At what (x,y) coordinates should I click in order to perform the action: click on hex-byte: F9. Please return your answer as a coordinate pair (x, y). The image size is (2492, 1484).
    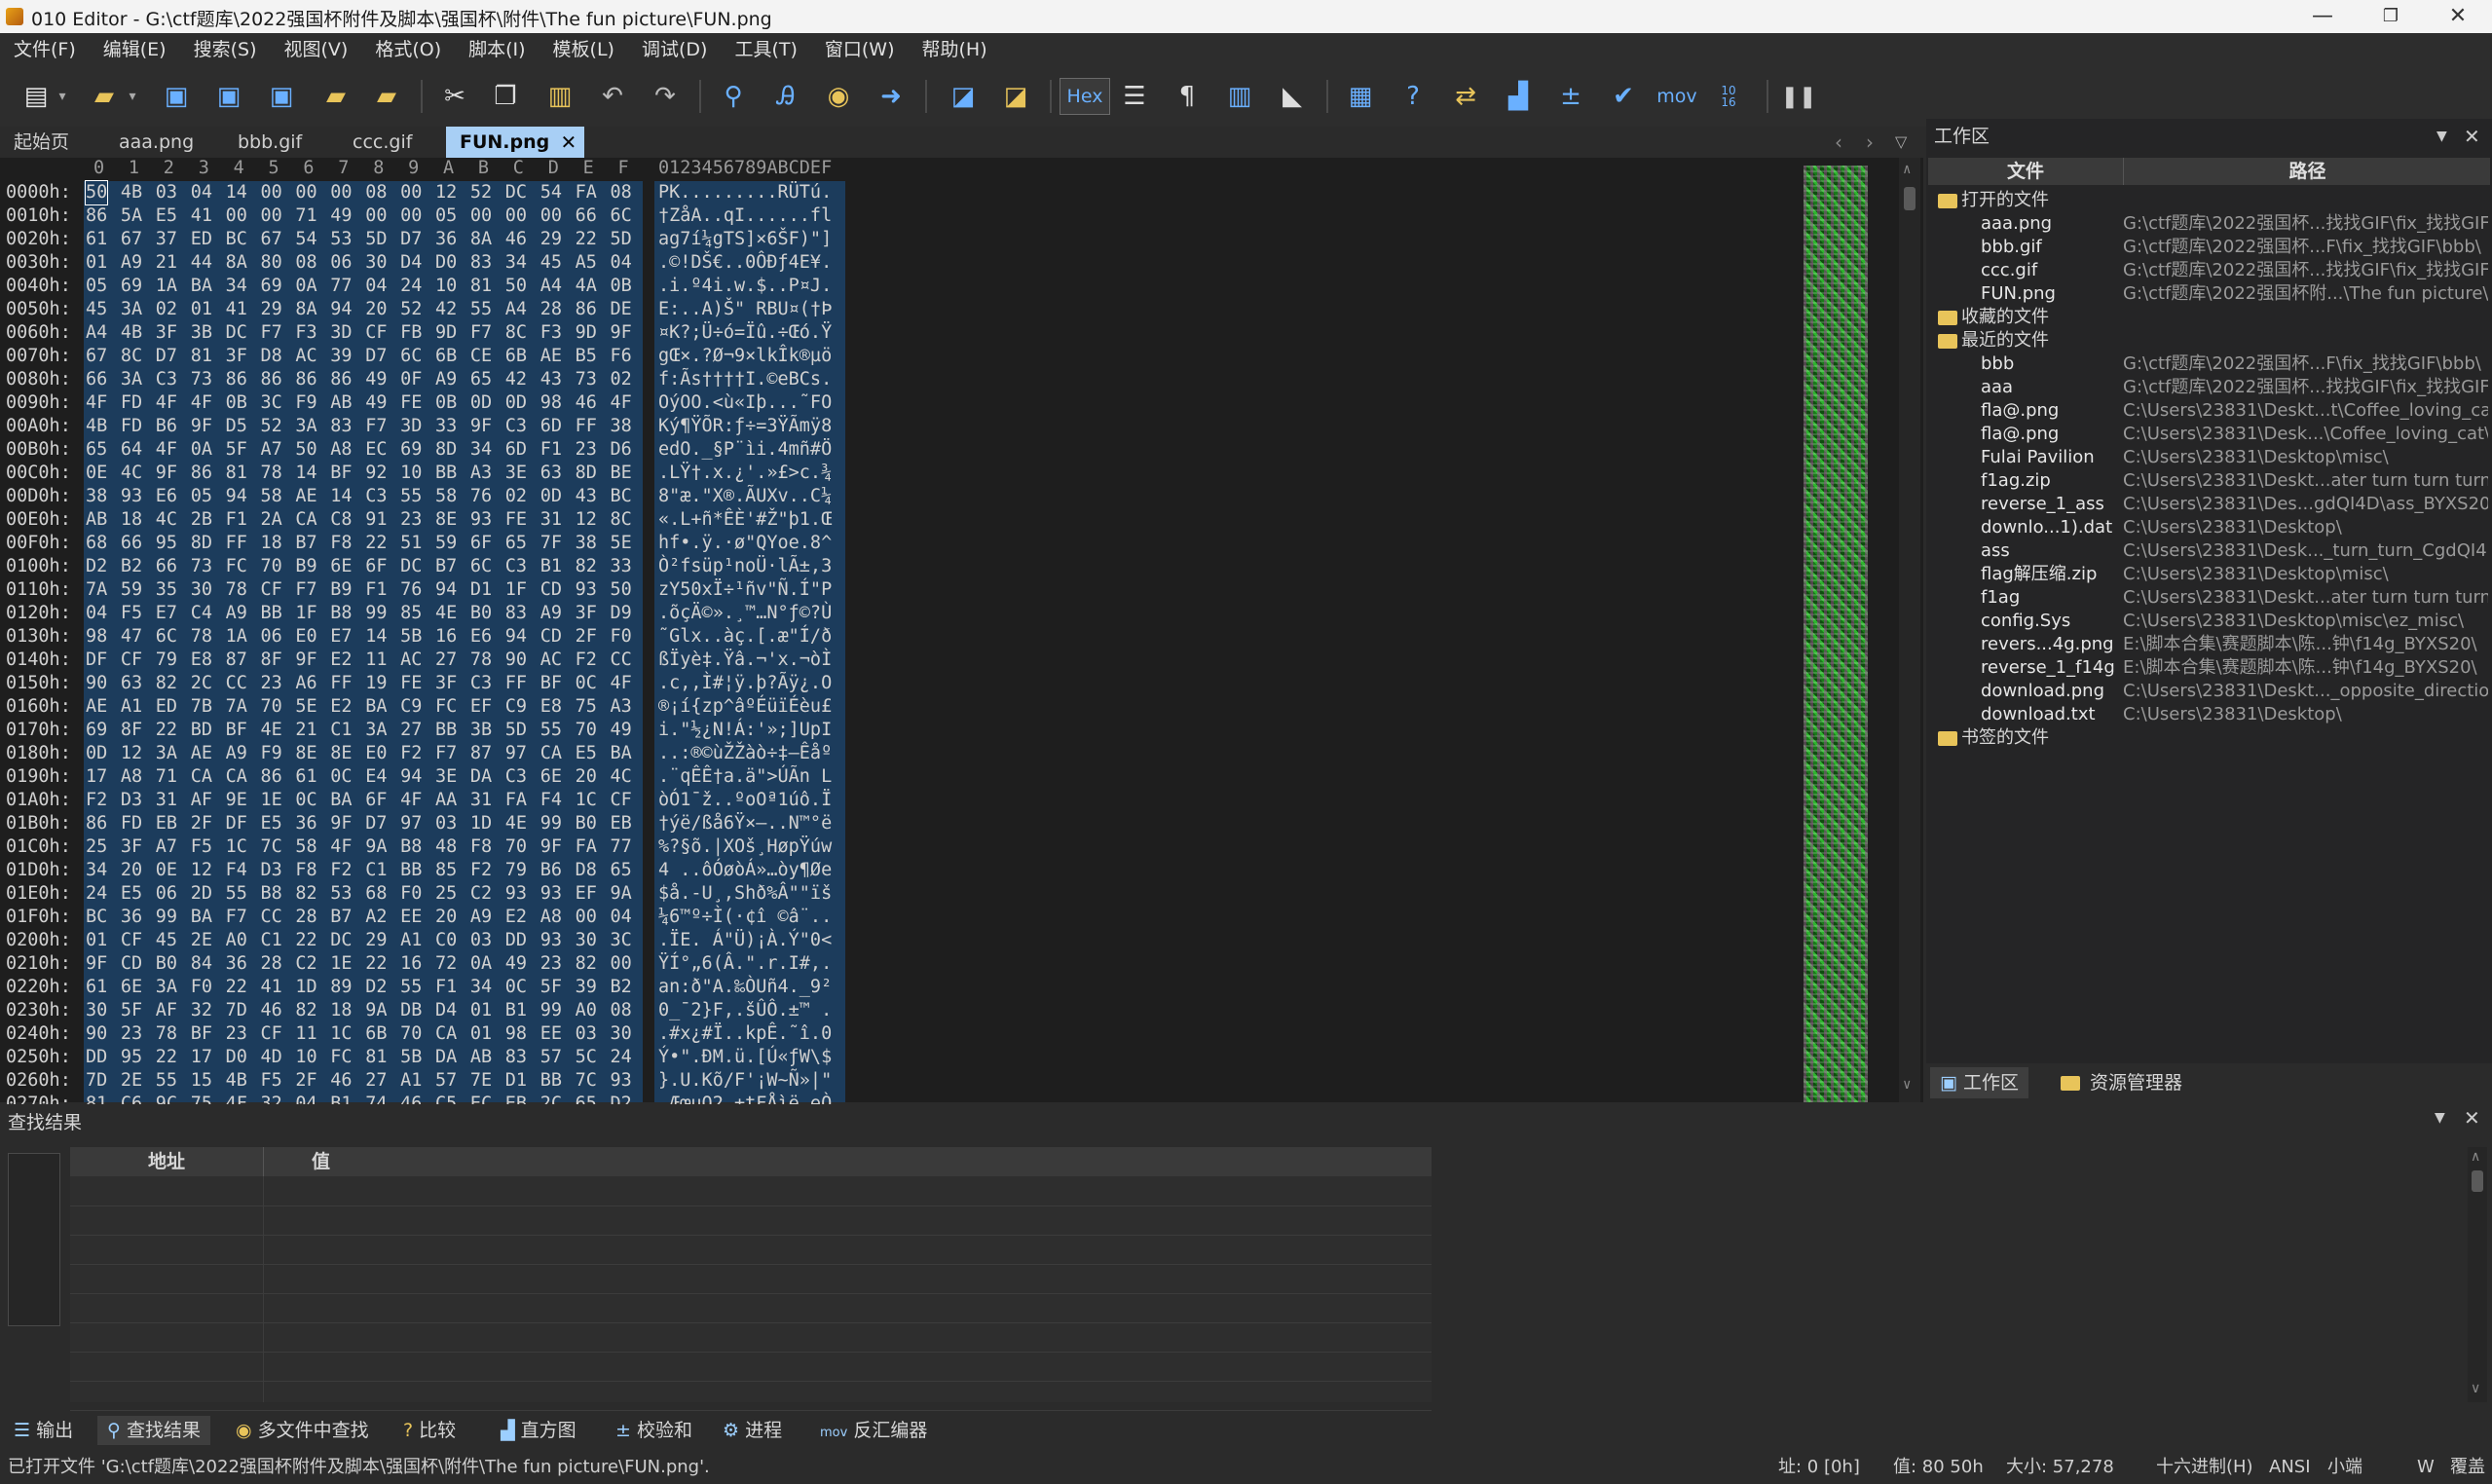
    Looking at the image, I should click on (271, 753).